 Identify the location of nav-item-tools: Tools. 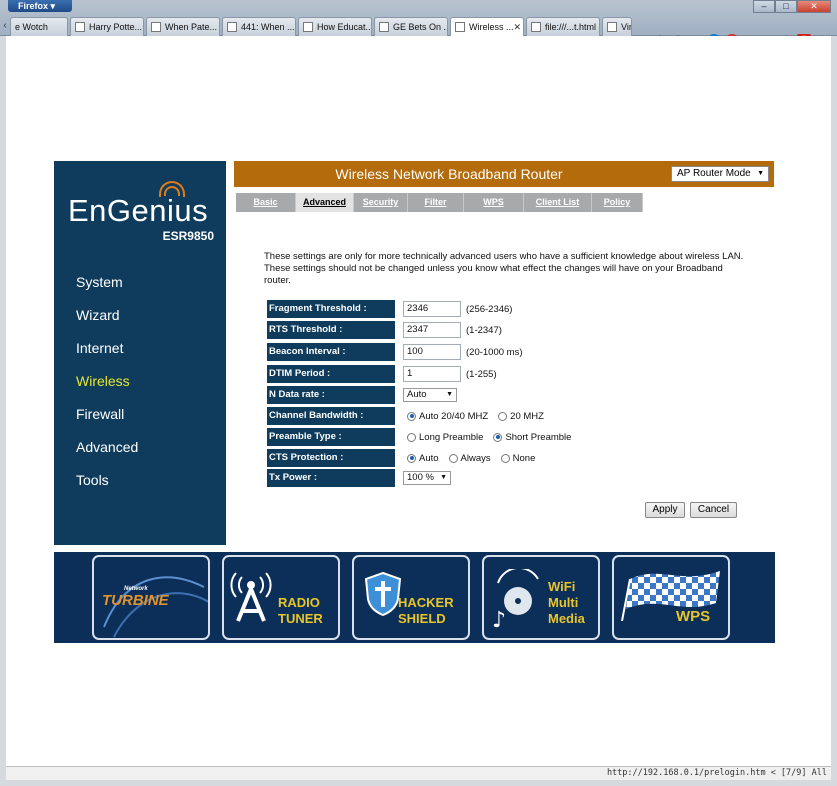
(107, 485).